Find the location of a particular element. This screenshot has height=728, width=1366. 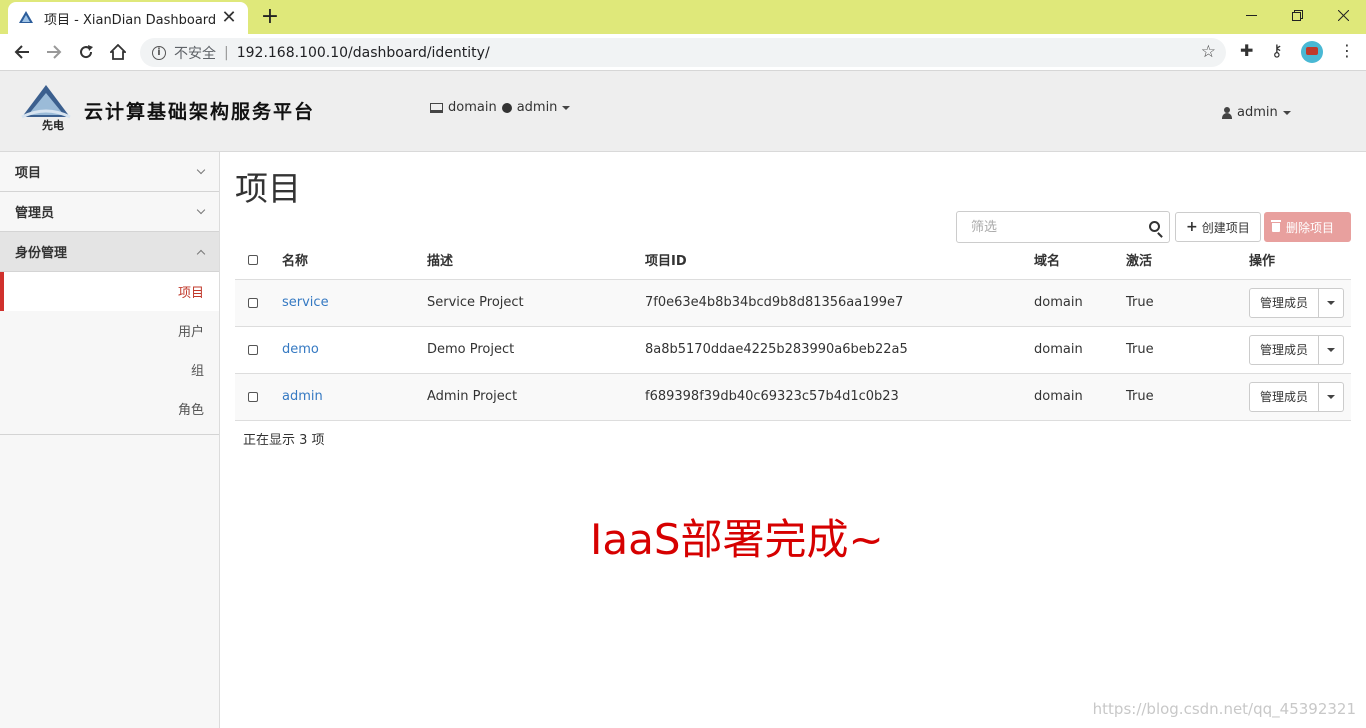

extensions-puzzle-icon: ✚ is located at coordinates (1246, 50).